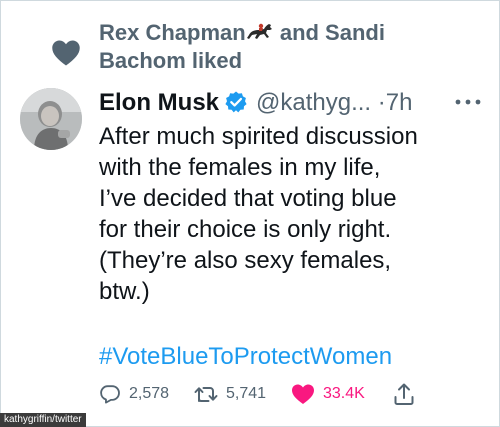 The width and height of the screenshot is (500, 427). I want to click on horse-racing-icon, so click(259, 31).